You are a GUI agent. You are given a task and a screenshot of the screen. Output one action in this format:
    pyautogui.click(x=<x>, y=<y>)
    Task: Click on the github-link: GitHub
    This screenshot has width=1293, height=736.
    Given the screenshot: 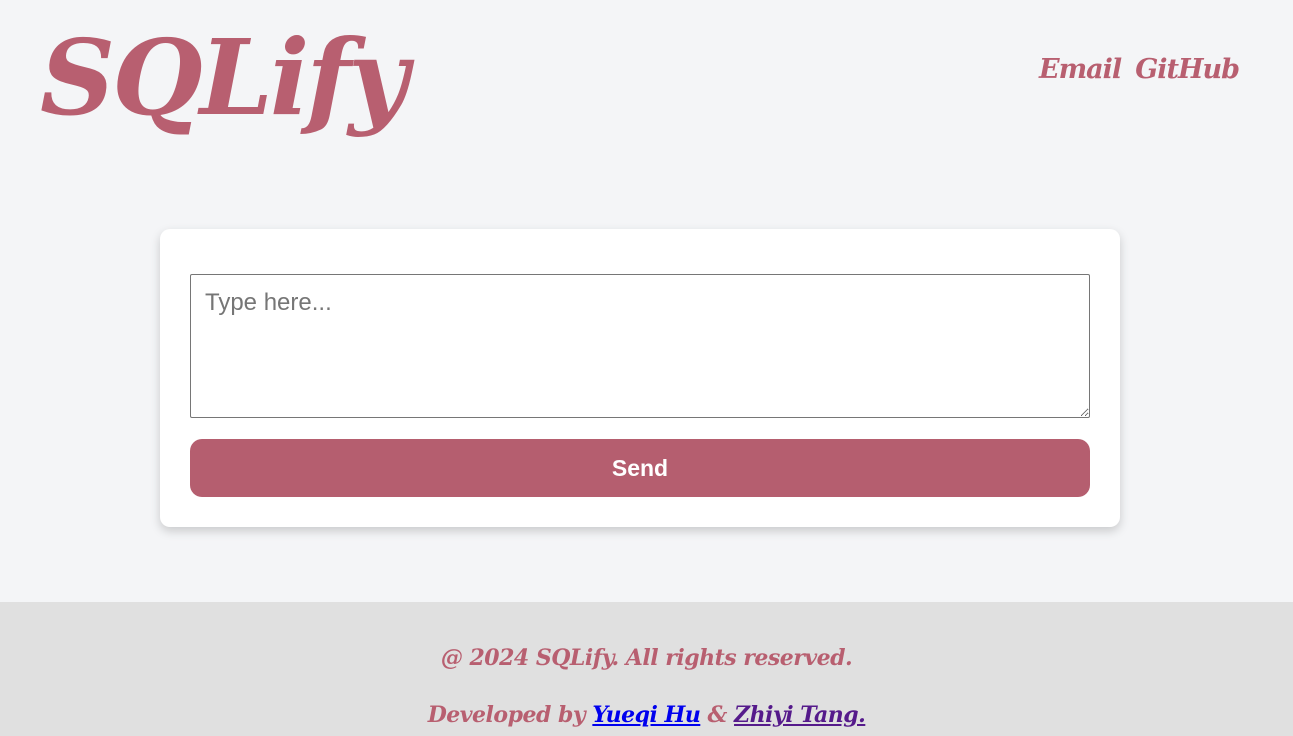 What is the action you would take?
    pyautogui.click(x=1187, y=70)
    